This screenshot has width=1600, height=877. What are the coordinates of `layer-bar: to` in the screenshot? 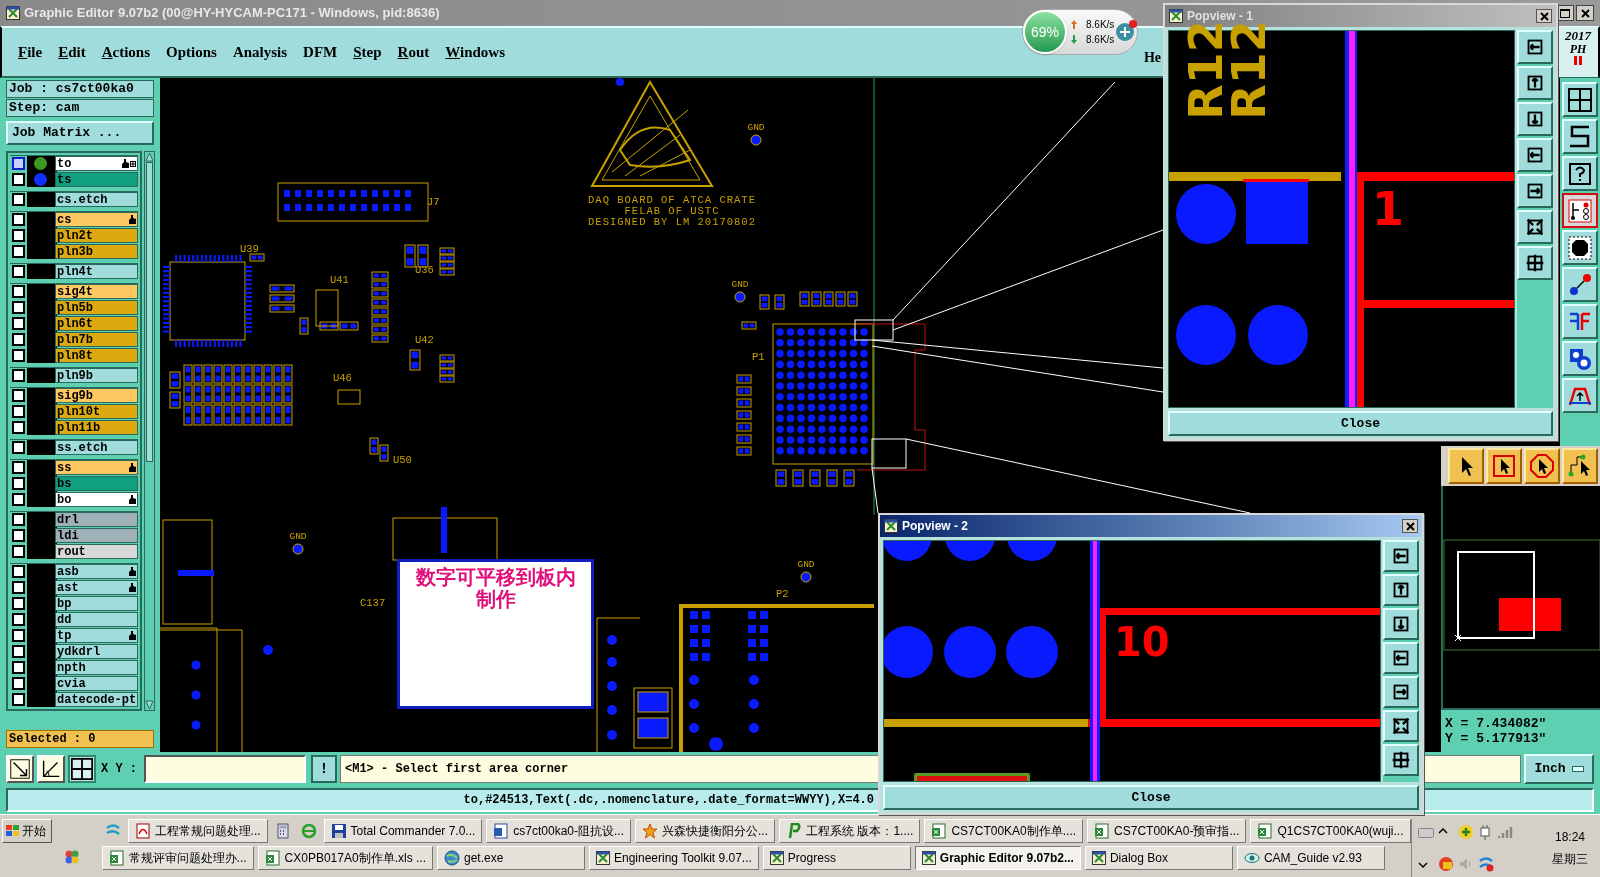 It's located at (97, 163).